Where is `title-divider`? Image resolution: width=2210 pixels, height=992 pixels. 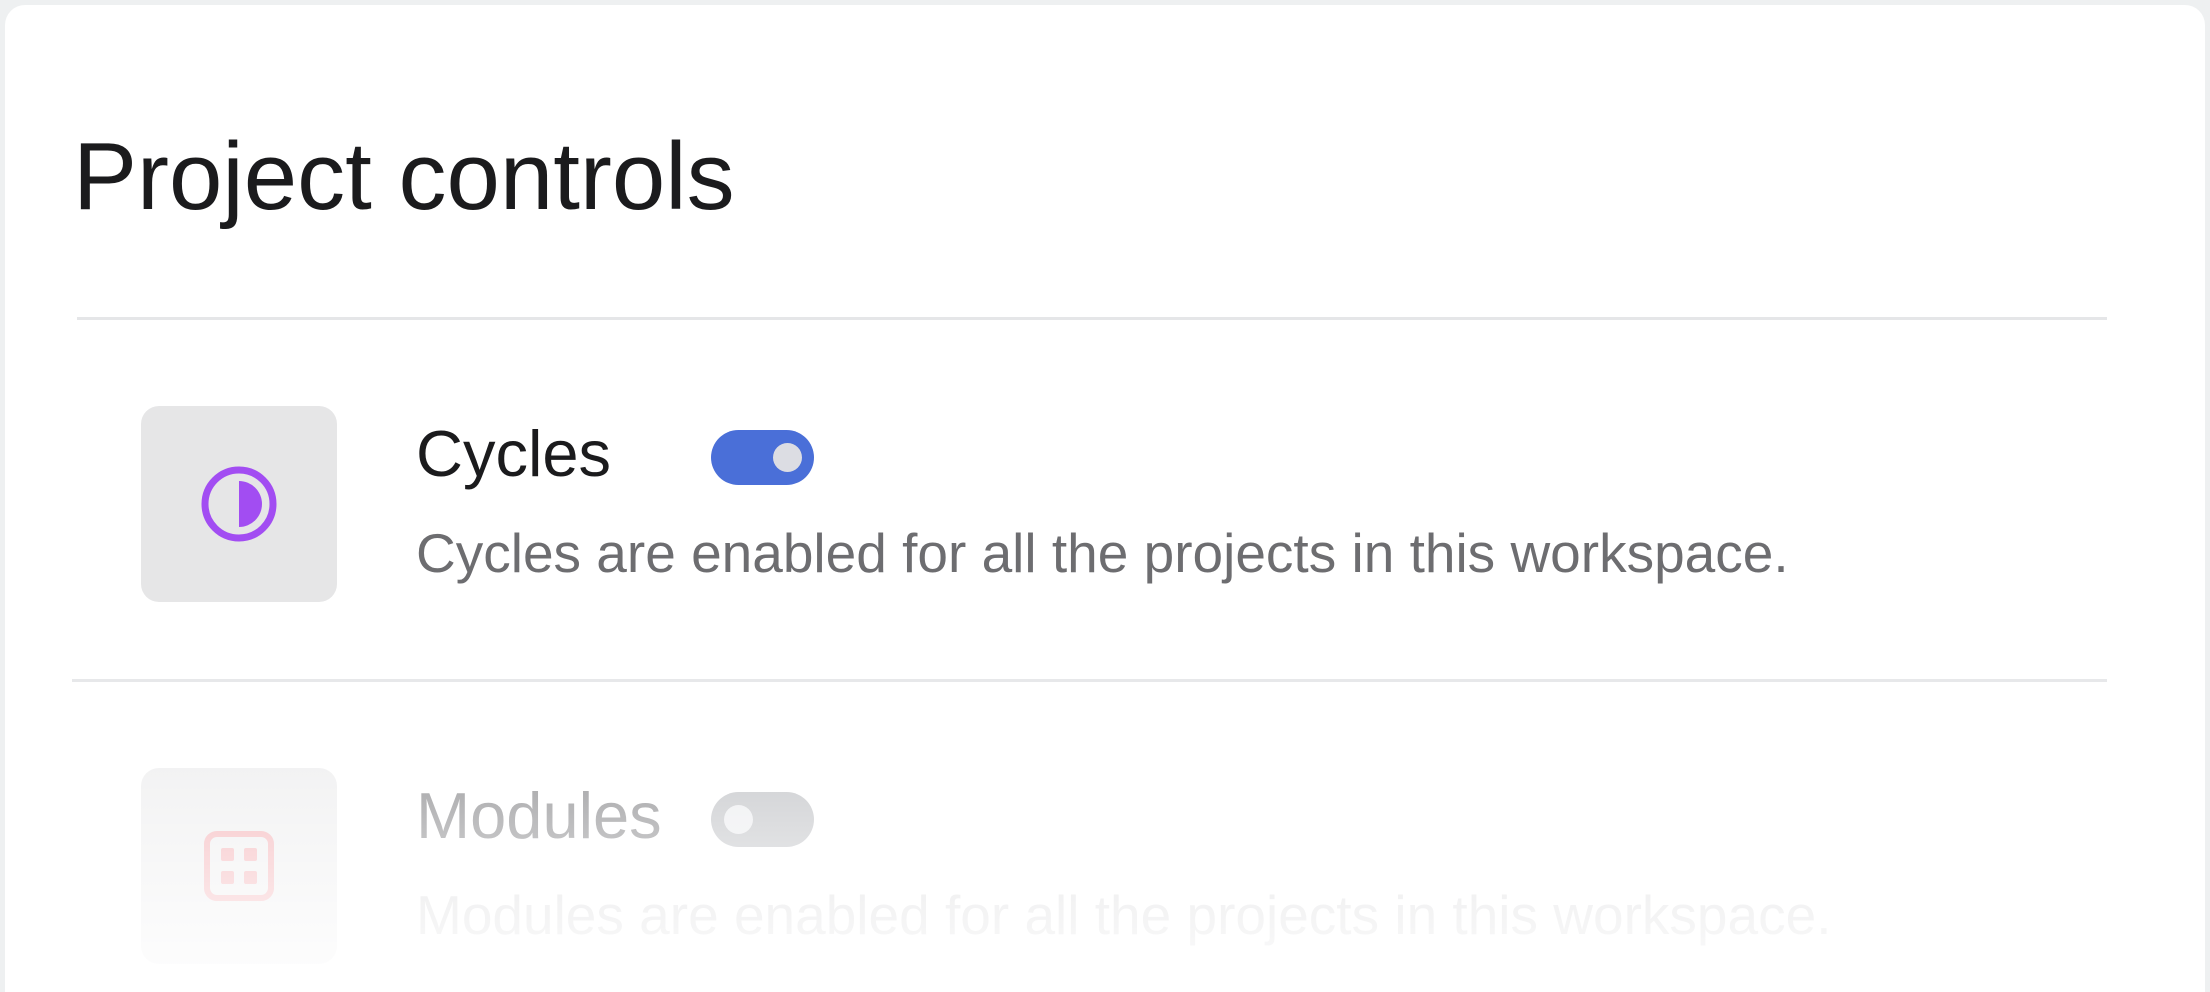 title-divider is located at coordinates (1092, 318).